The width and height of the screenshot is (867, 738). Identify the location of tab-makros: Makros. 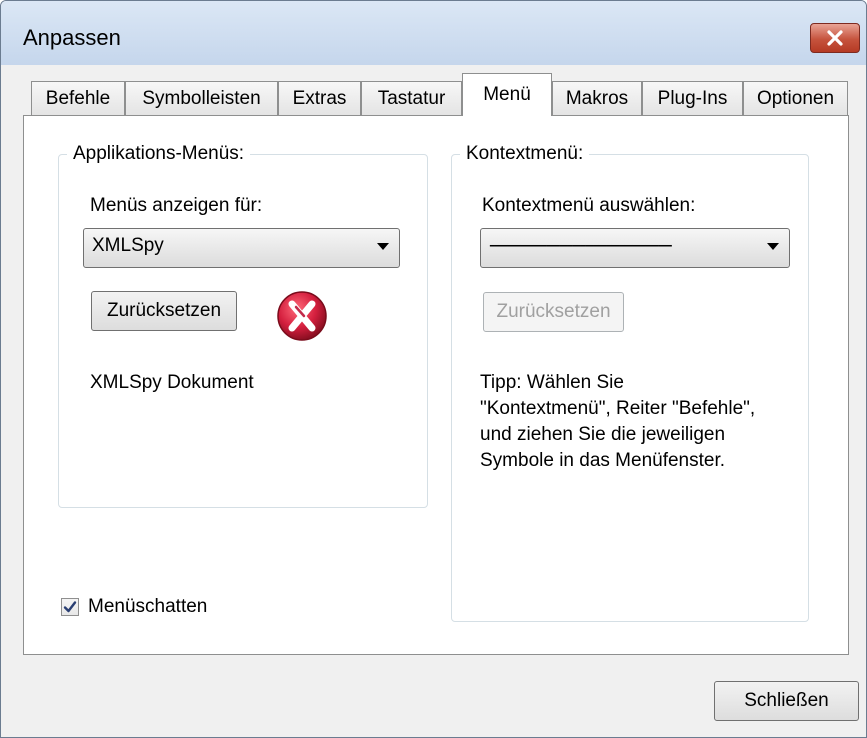
(597, 98).